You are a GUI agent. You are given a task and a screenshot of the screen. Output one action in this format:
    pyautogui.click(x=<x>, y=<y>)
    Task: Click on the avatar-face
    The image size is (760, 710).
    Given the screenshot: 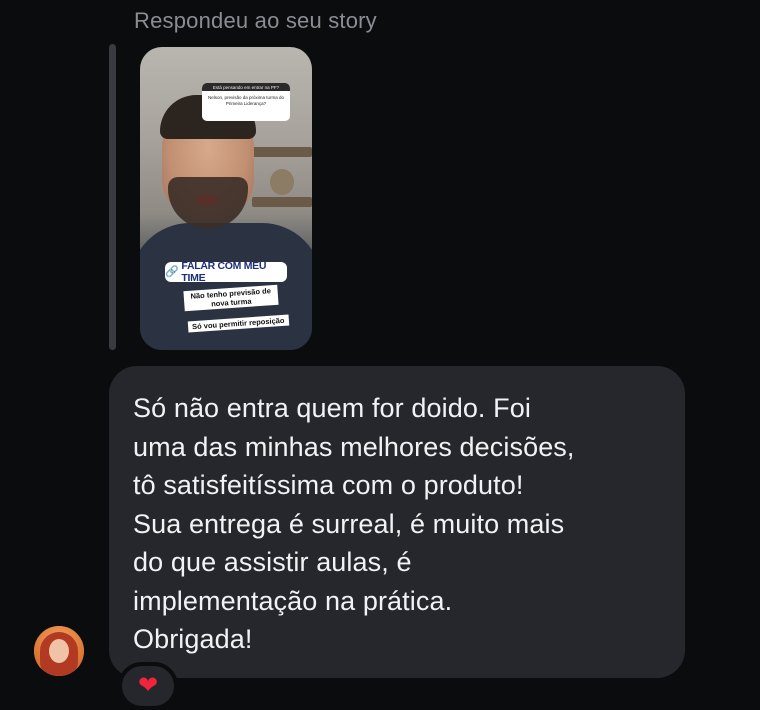 What is the action you would take?
    pyautogui.click(x=59, y=651)
    